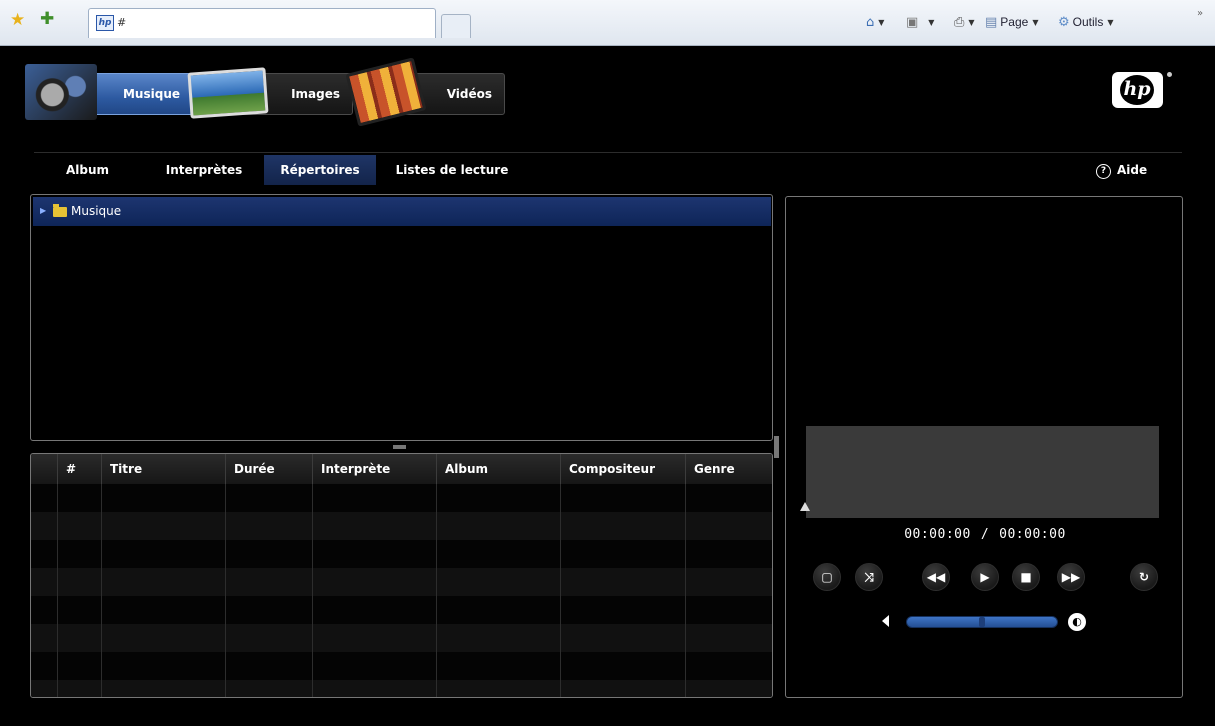  I want to click on tab-videos: Vidéos, so click(425, 92).